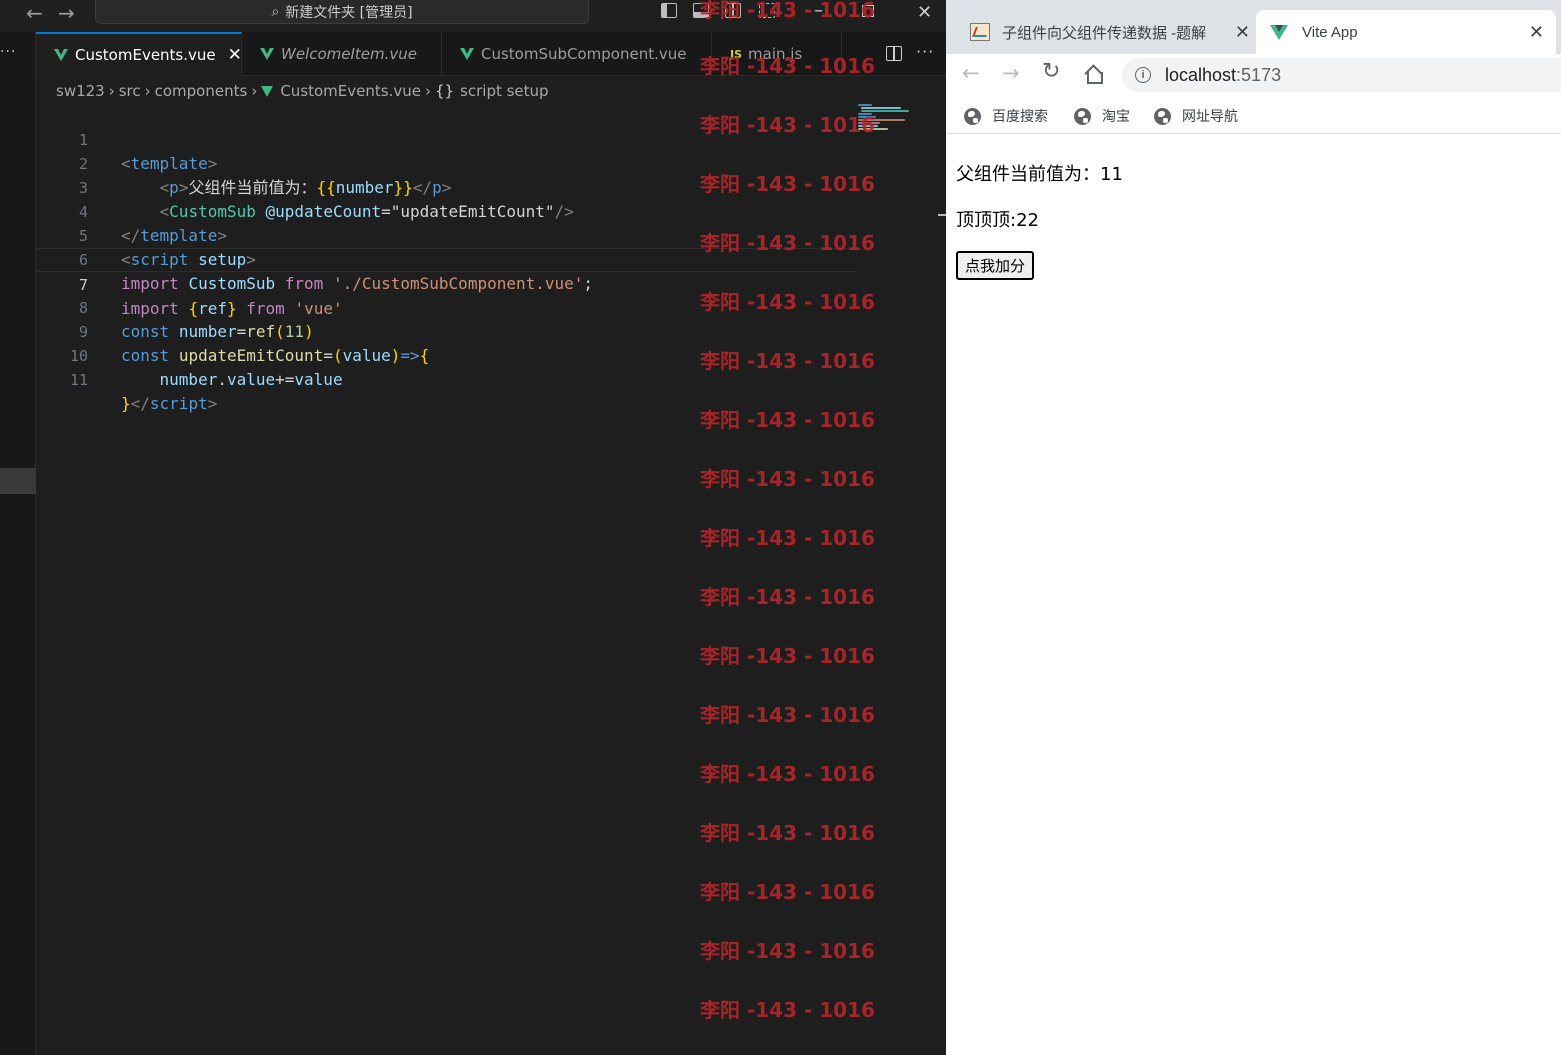 Image resolution: width=1561 pixels, height=1055 pixels. I want to click on line-number: 11, so click(78, 380).